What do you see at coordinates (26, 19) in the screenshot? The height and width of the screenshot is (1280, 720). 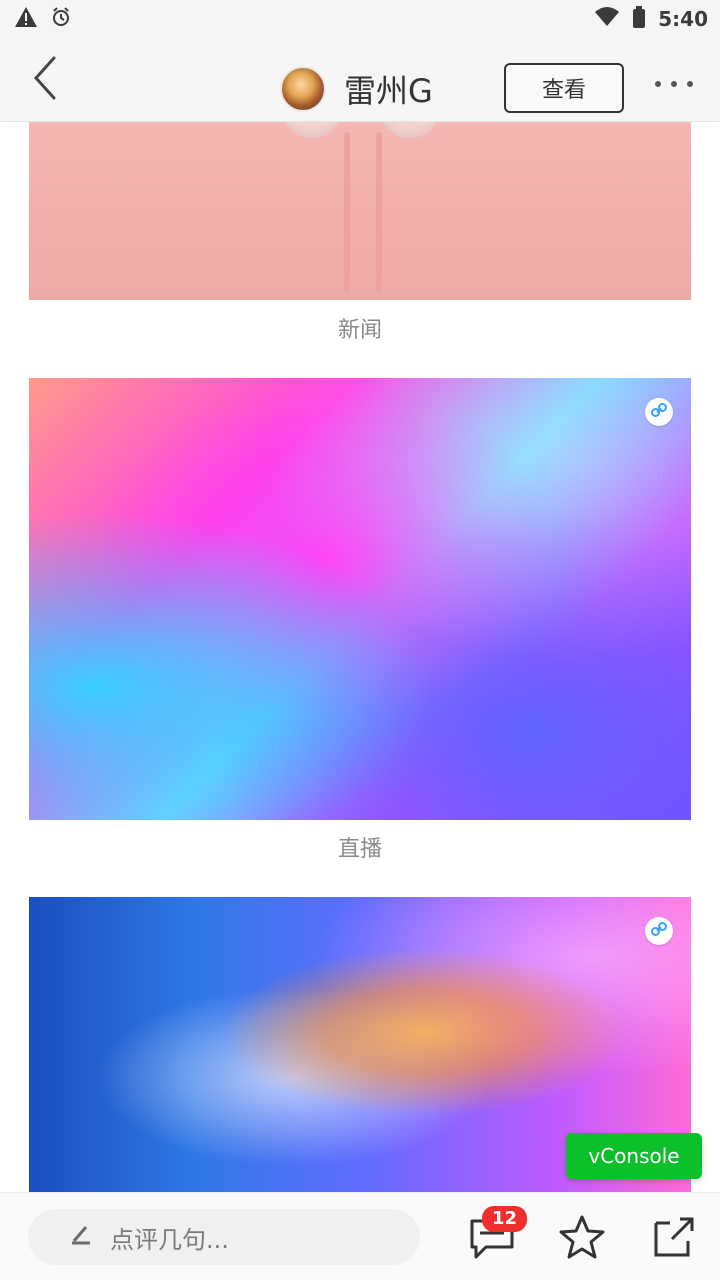 I see `warning-icon` at bounding box center [26, 19].